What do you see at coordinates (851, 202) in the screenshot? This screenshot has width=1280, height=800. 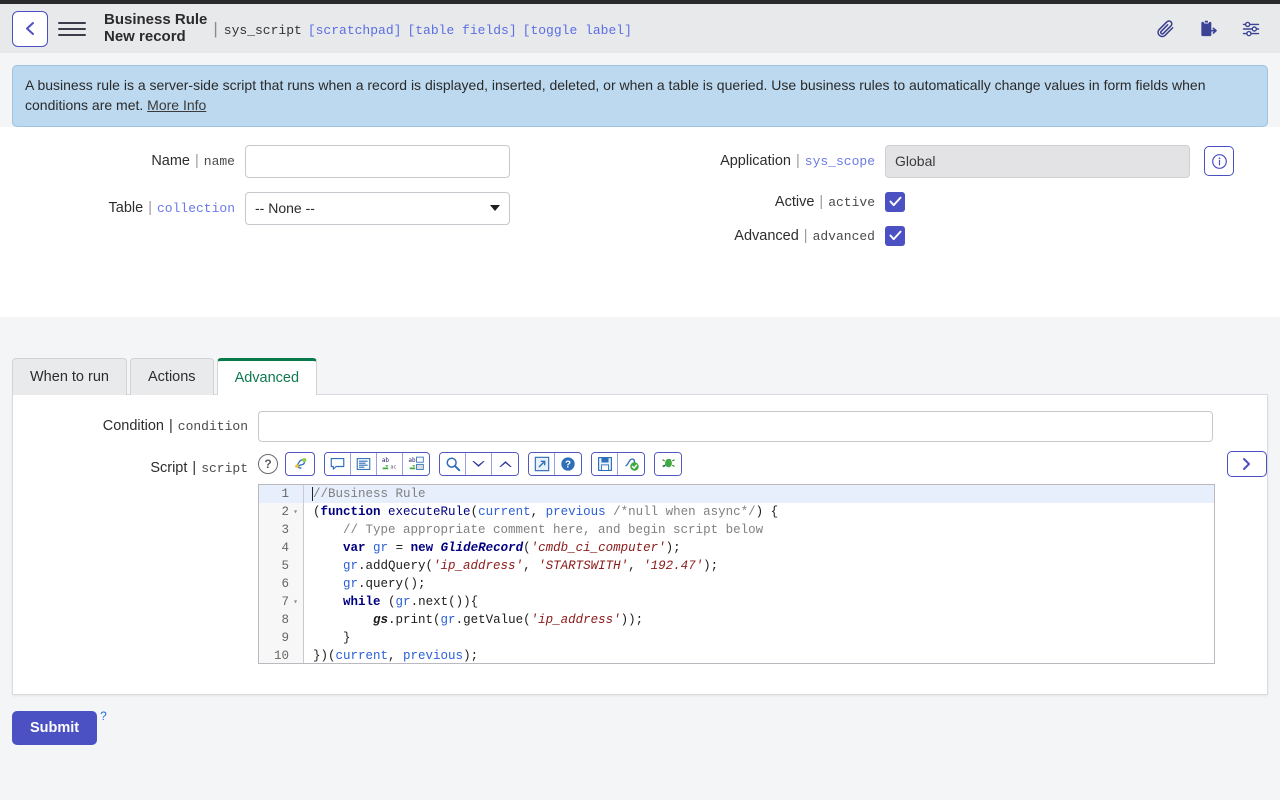 I see `field-key-active: active` at bounding box center [851, 202].